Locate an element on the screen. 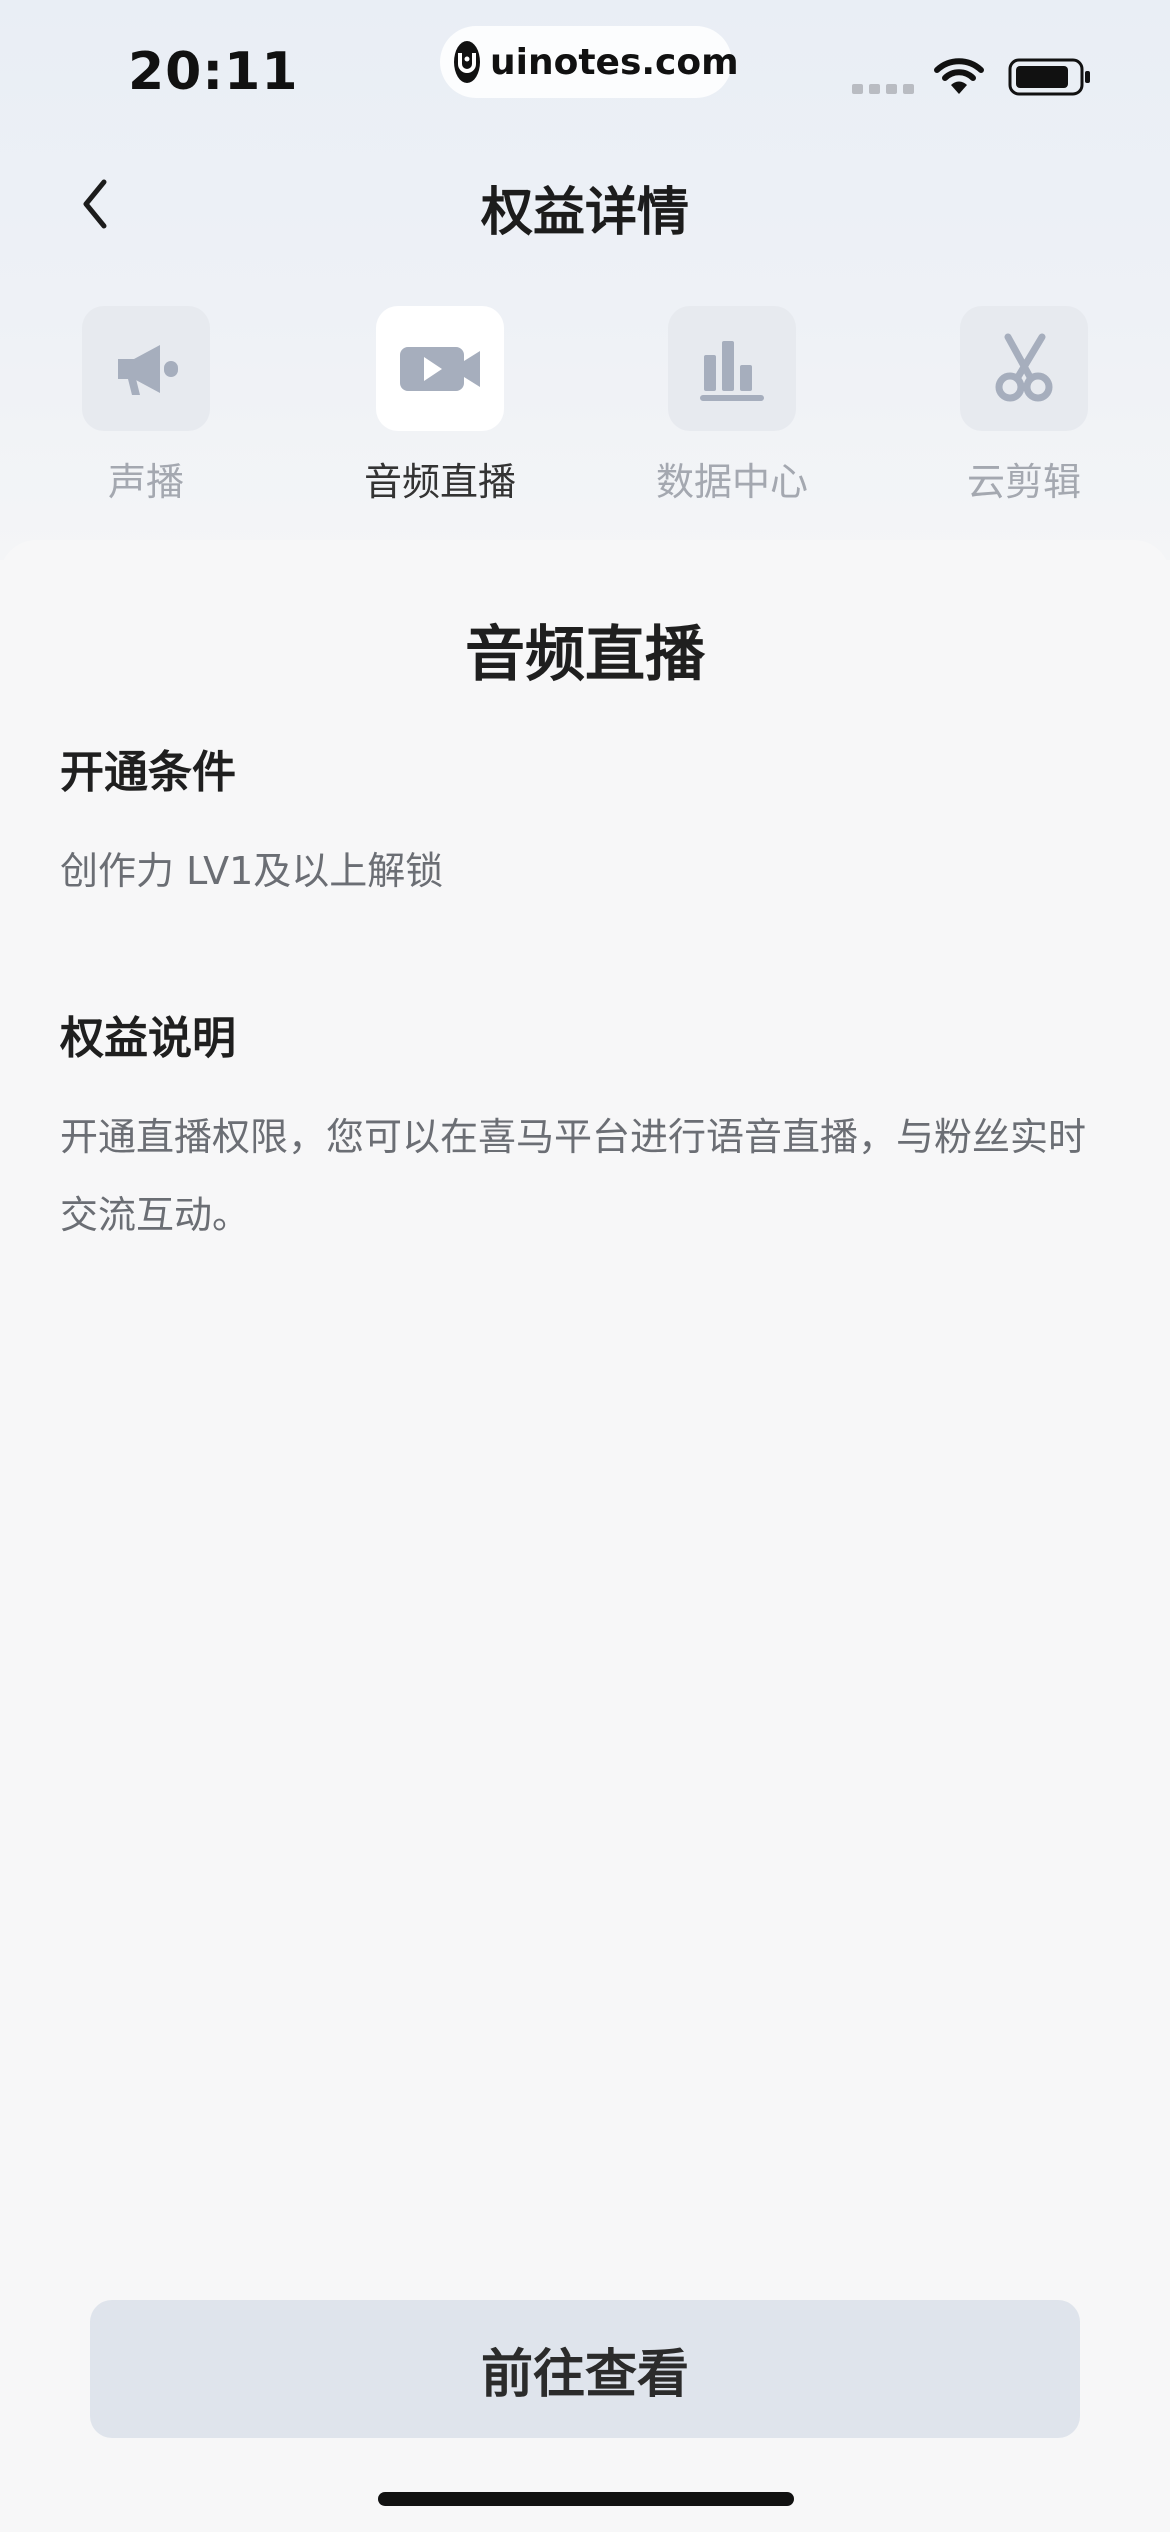 The height and width of the screenshot is (2532, 1170). go-view-button: 前往查看 is located at coordinates (585, 2369).